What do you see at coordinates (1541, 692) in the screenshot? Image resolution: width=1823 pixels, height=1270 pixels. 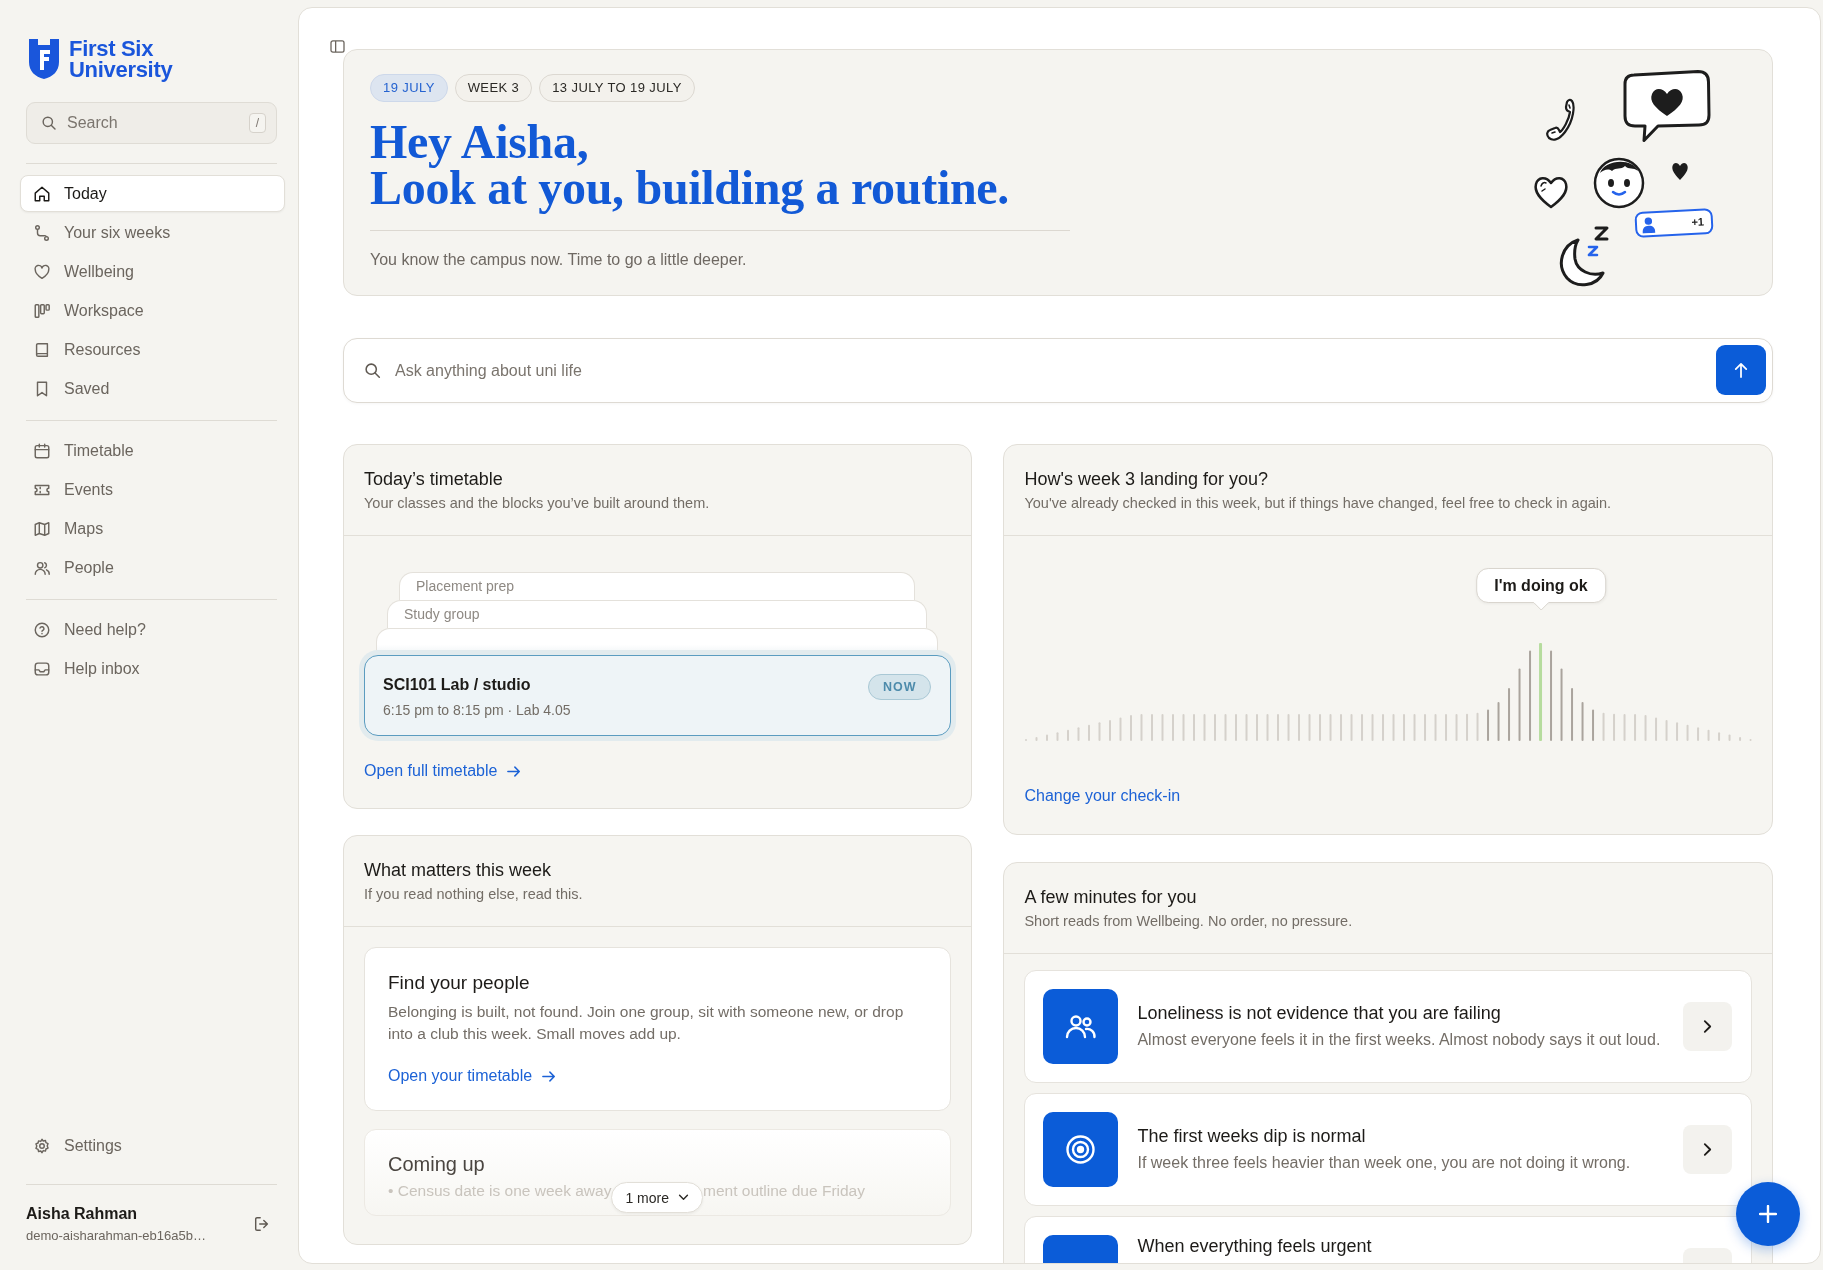 I see `mood-slider-thumb` at bounding box center [1541, 692].